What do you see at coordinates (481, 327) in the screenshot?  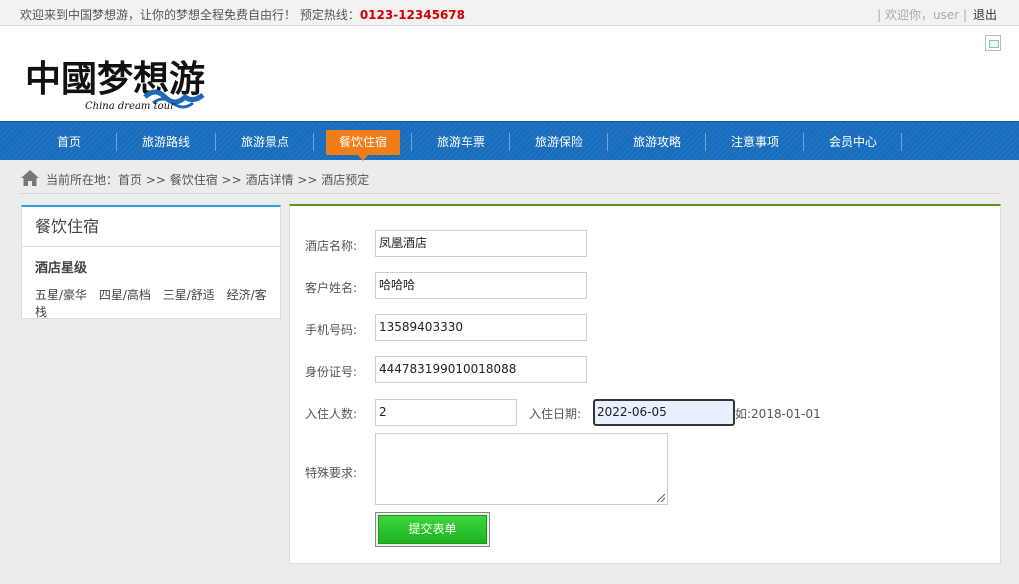 I see `phone-input: 13589403330` at bounding box center [481, 327].